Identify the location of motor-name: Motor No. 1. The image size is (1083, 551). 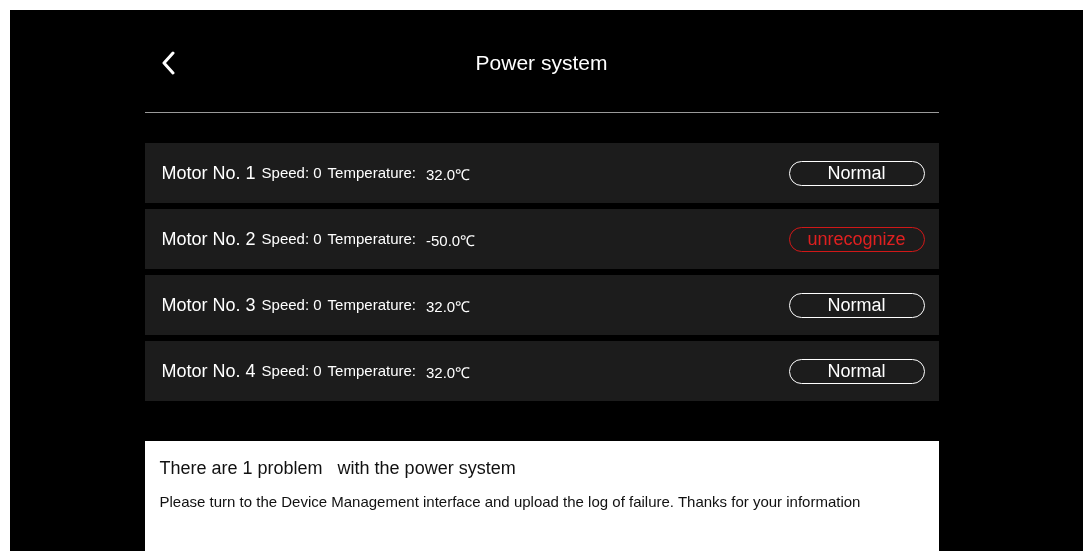
(208, 173).